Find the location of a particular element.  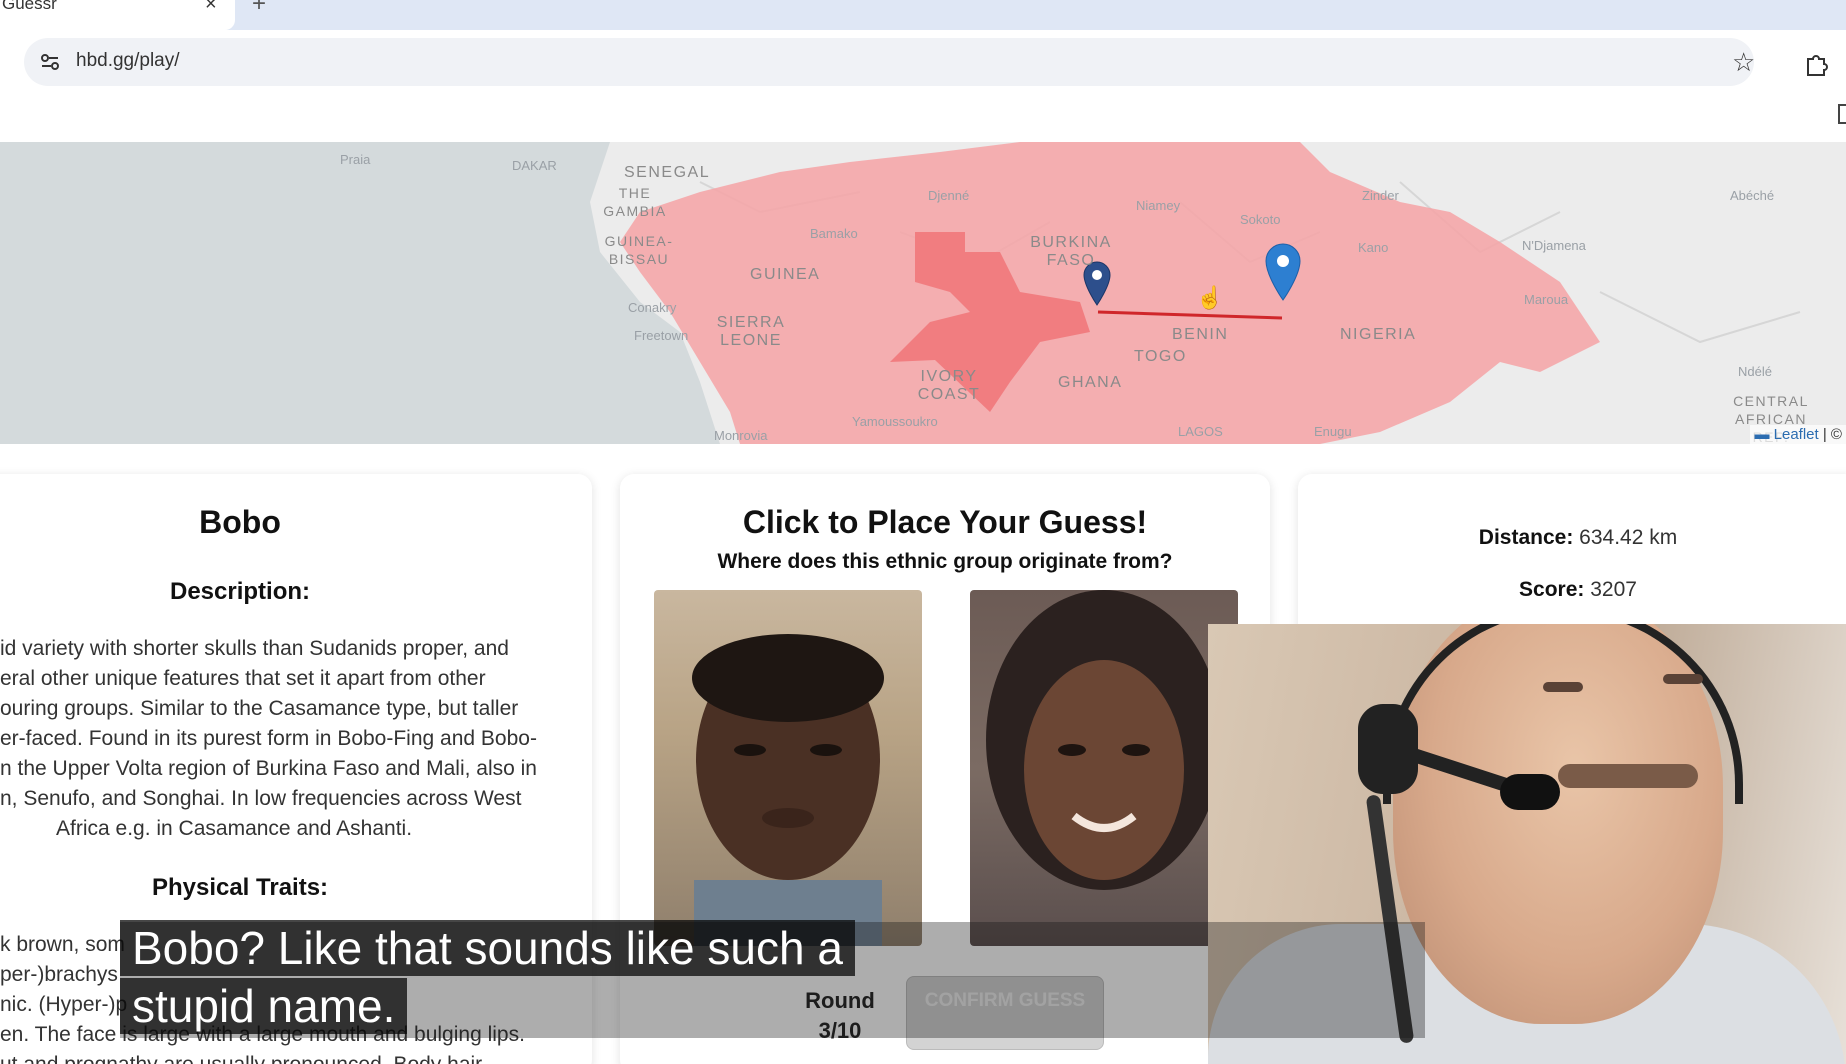

map-label: BURKINA FASO is located at coordinates (1071, 251).